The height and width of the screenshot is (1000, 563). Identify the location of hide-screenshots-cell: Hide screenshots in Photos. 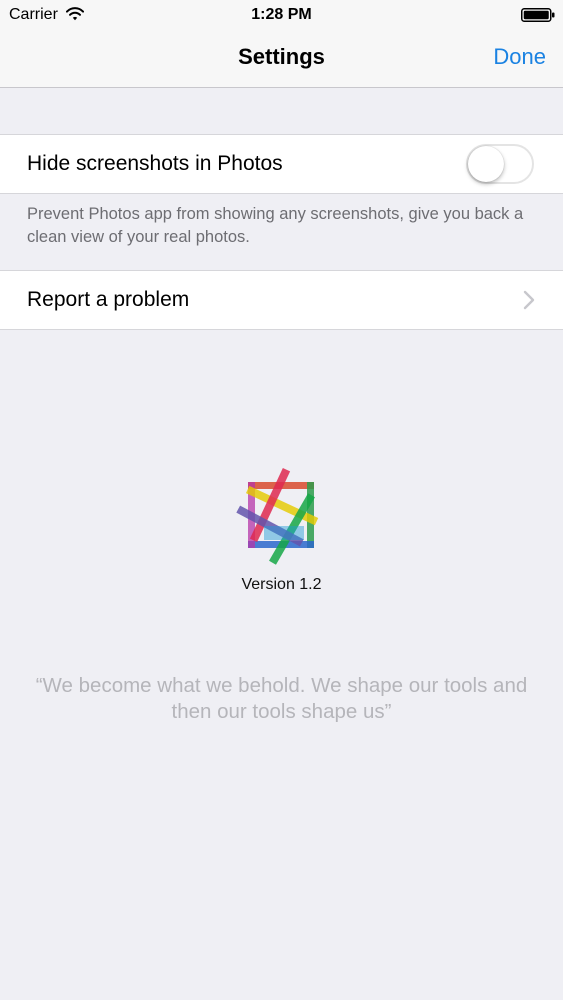
(281, 164).